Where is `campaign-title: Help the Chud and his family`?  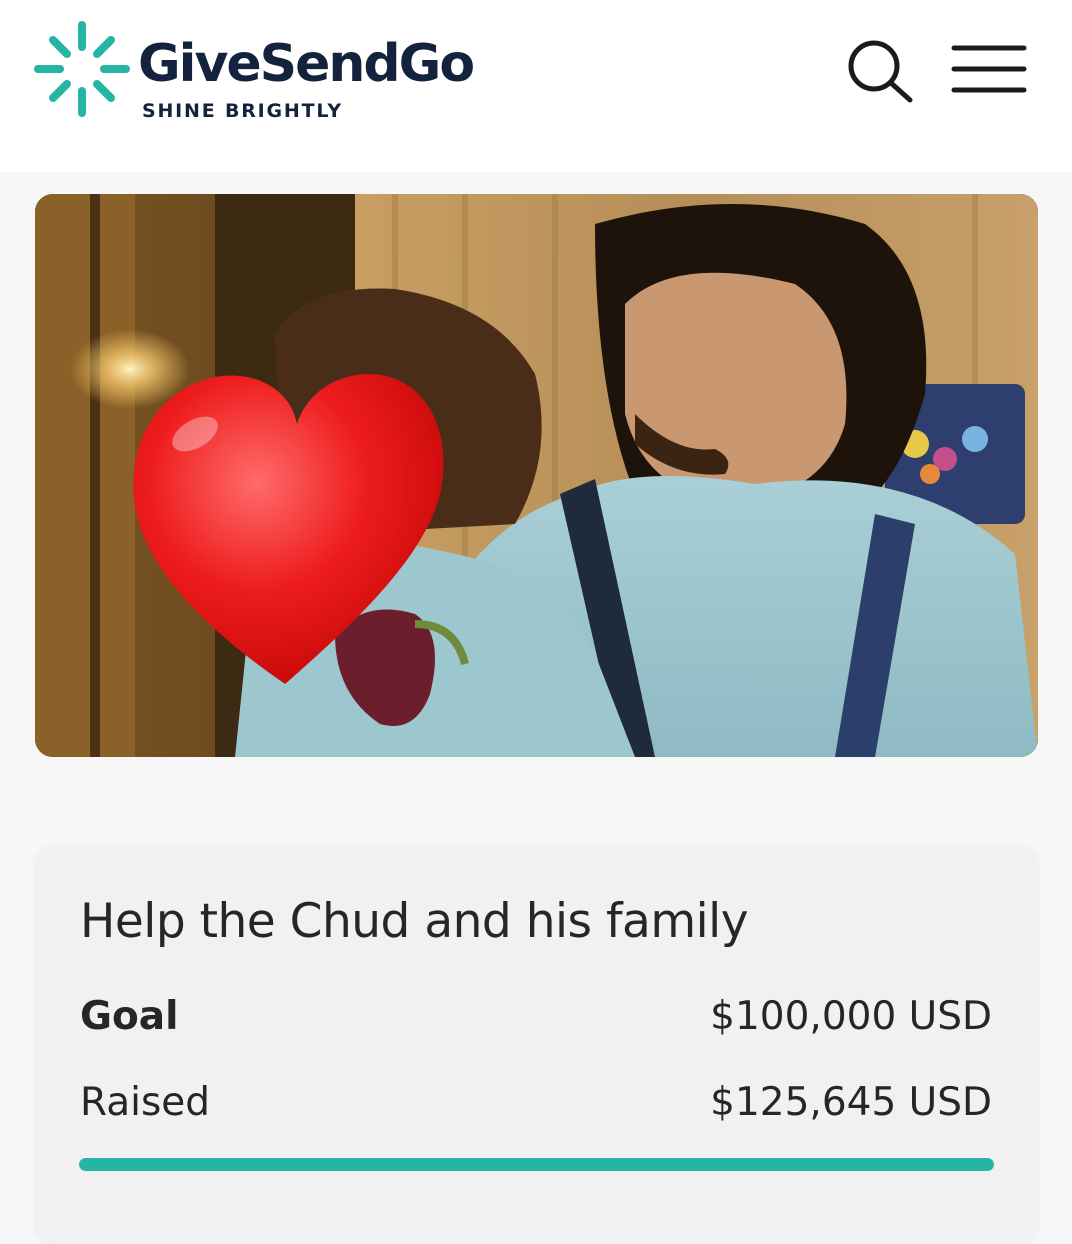 campaign-title: Help the Chud and his family is located at coordinates (414, 921).